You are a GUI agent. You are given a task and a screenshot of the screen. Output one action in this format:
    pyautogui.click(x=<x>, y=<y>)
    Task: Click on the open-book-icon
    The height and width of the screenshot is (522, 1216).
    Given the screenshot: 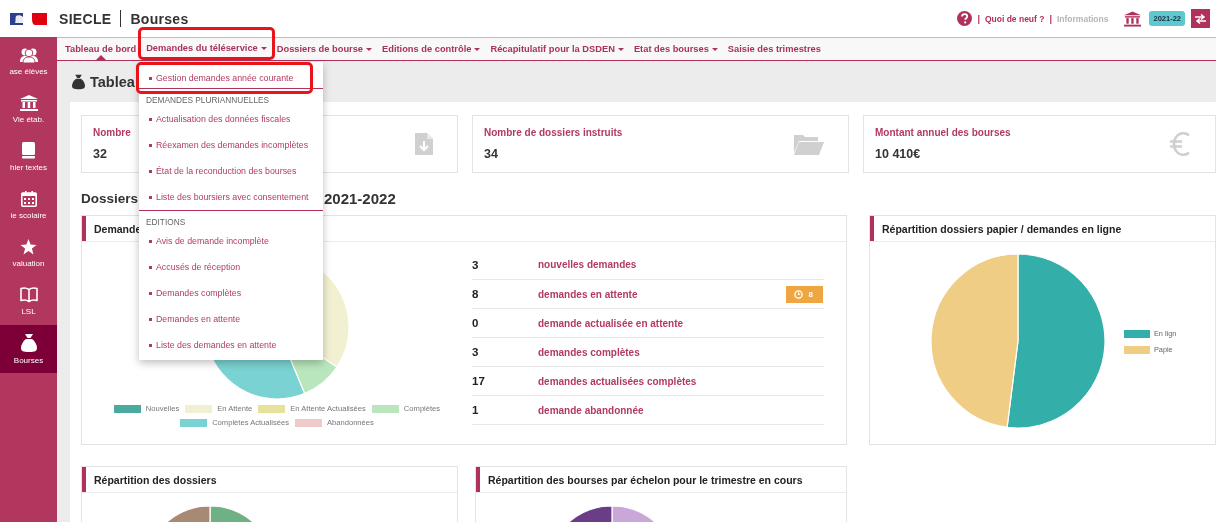 What is the action you would take?
    pyautogui.click(x=28, y=294)
    